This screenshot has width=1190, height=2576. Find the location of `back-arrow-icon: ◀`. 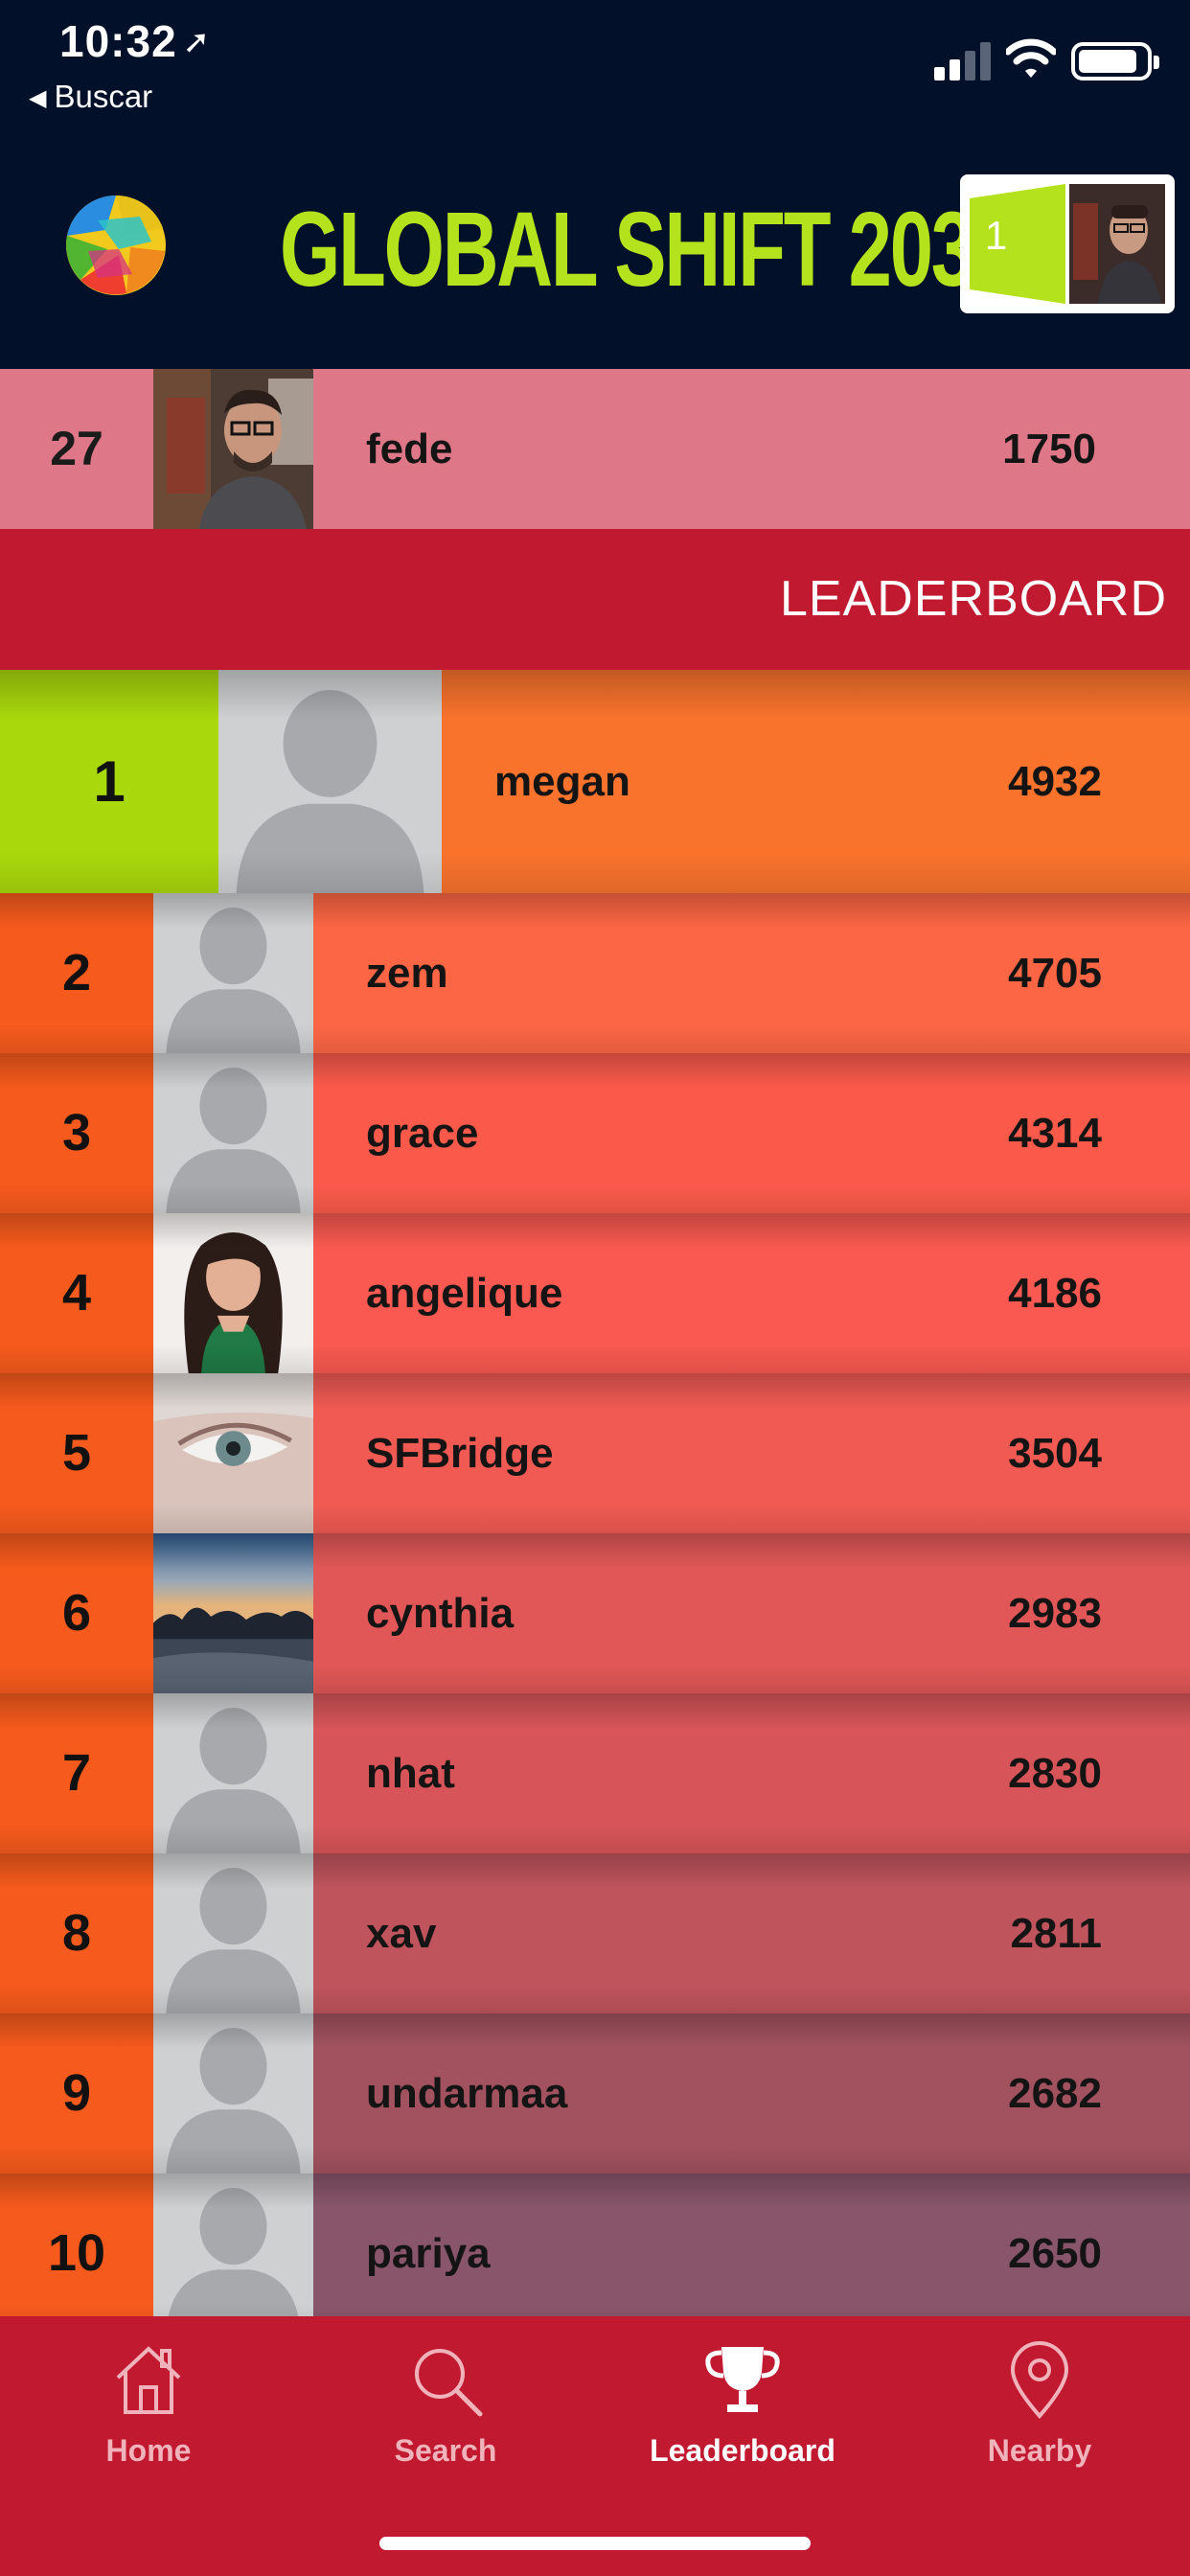

back-arrow-icon: ◀ is located at coordinates (38, 98).